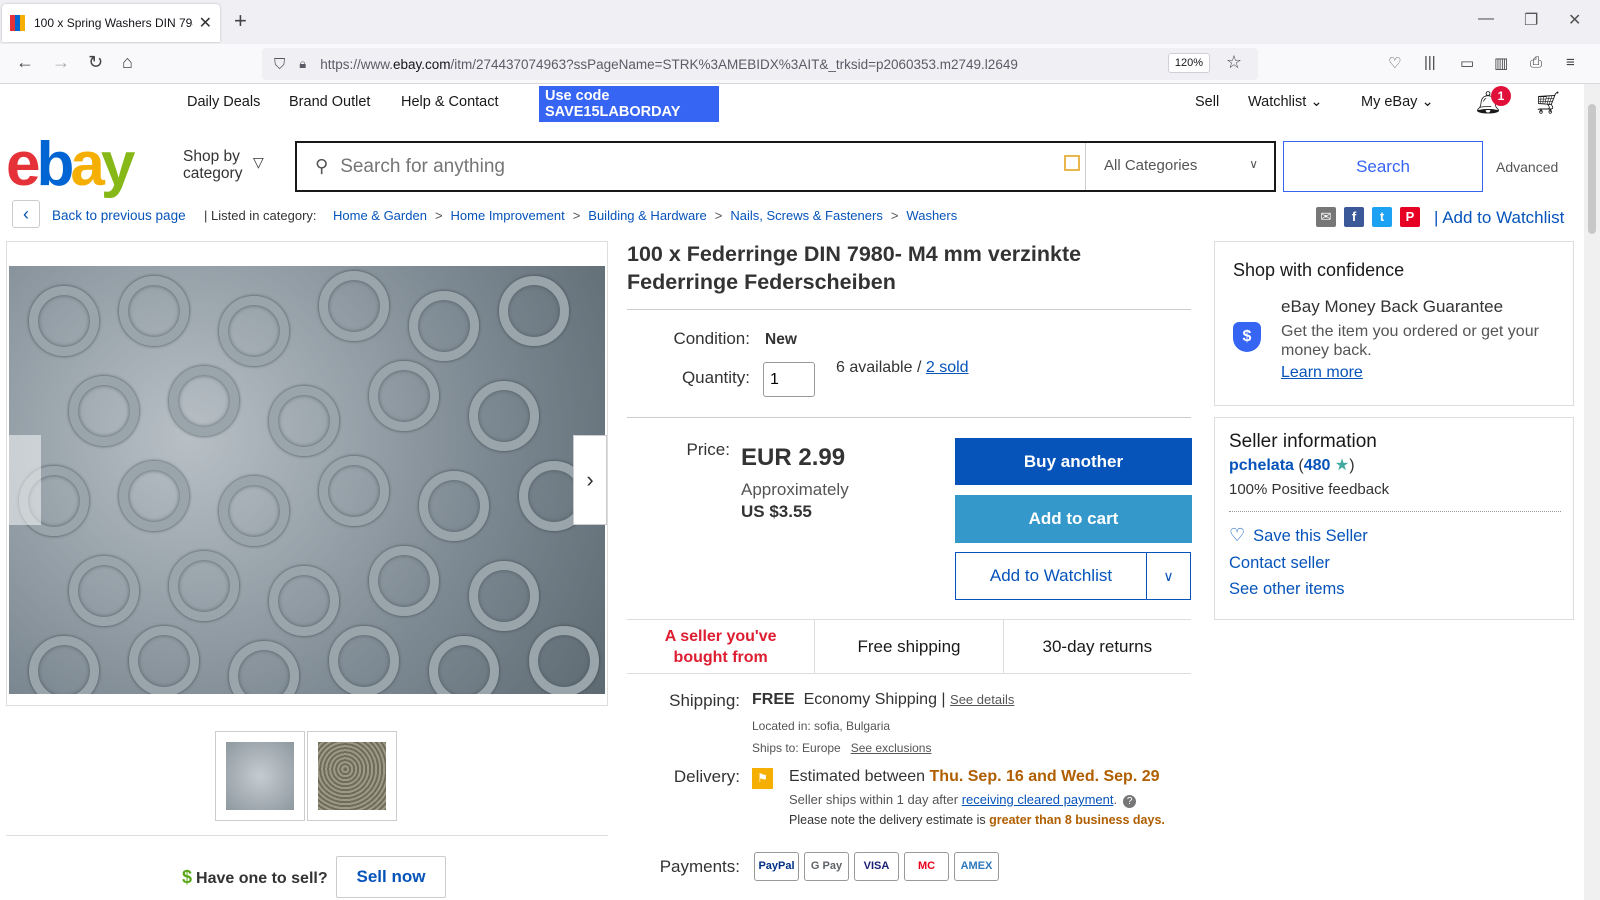  I want to click on home-icon: ⌂, so click(127, 62).